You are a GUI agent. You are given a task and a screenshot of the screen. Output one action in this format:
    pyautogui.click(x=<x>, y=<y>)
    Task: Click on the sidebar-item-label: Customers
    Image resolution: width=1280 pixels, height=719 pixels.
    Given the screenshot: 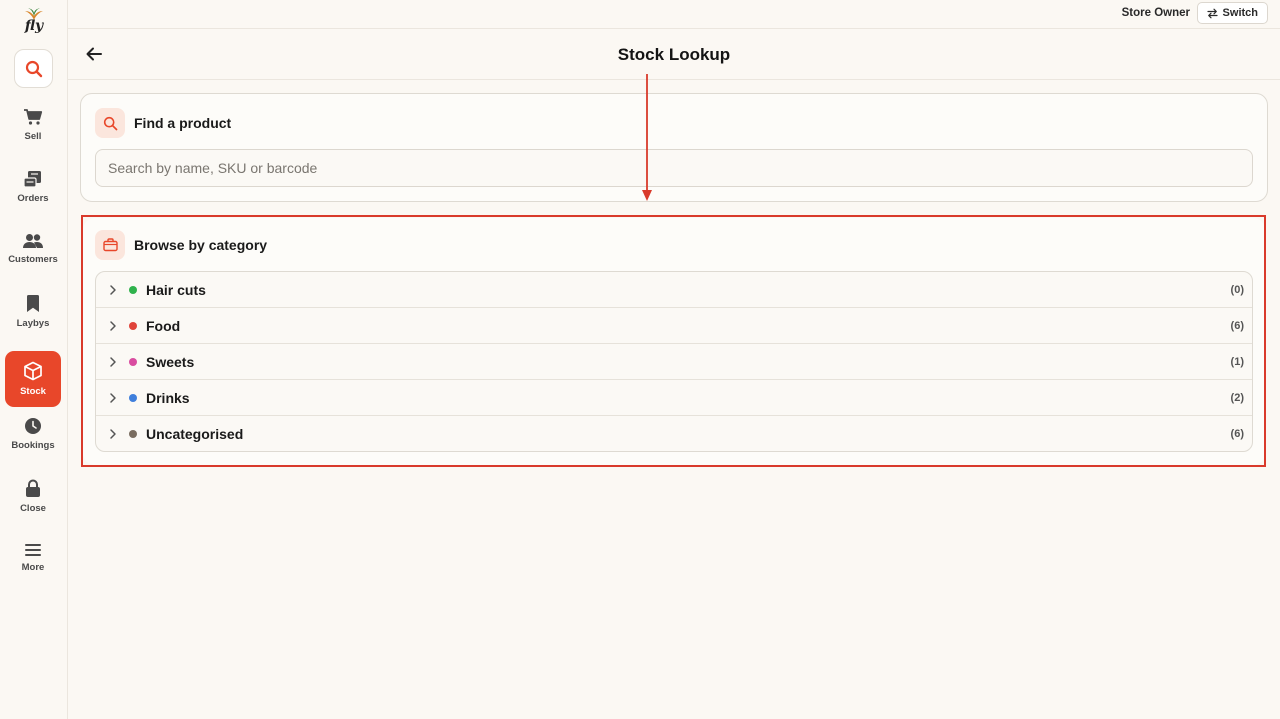 What is the action you would take?
    pyautogui.click(x=33, y=259)
    